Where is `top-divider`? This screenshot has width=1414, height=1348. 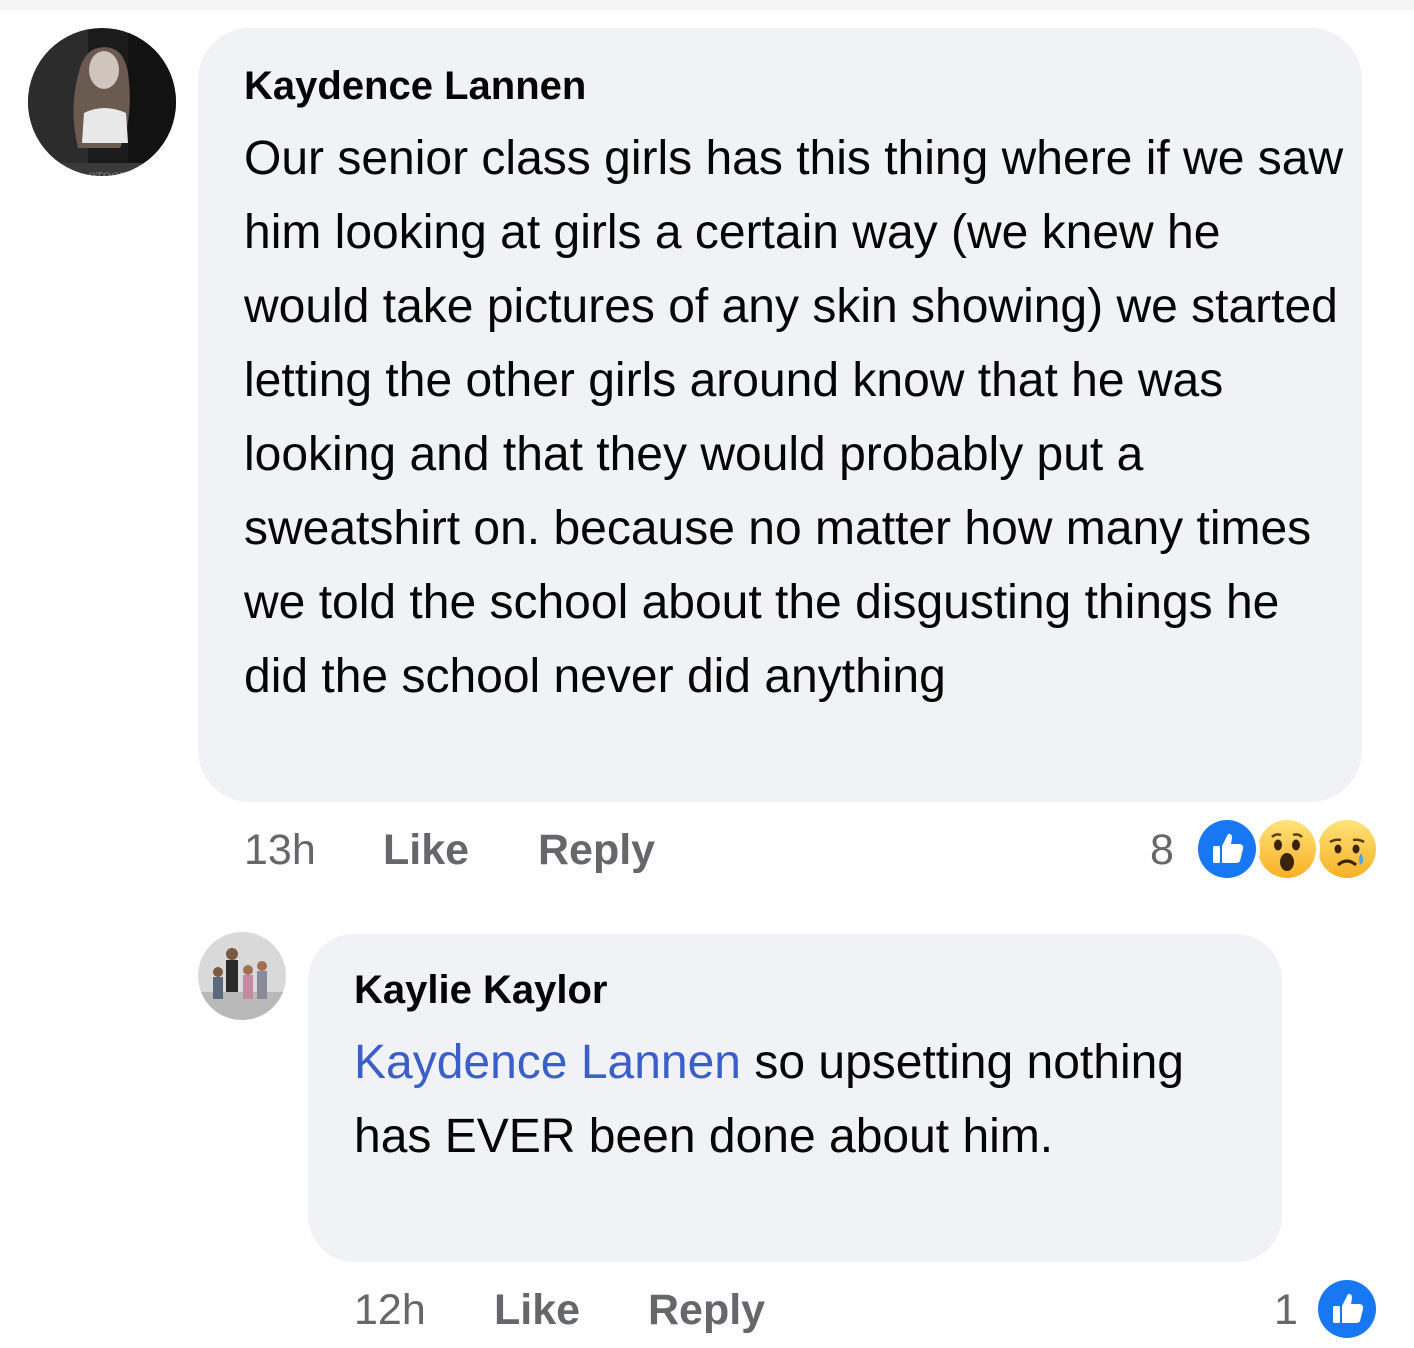 top-divider is located at coordinates (707, 5).